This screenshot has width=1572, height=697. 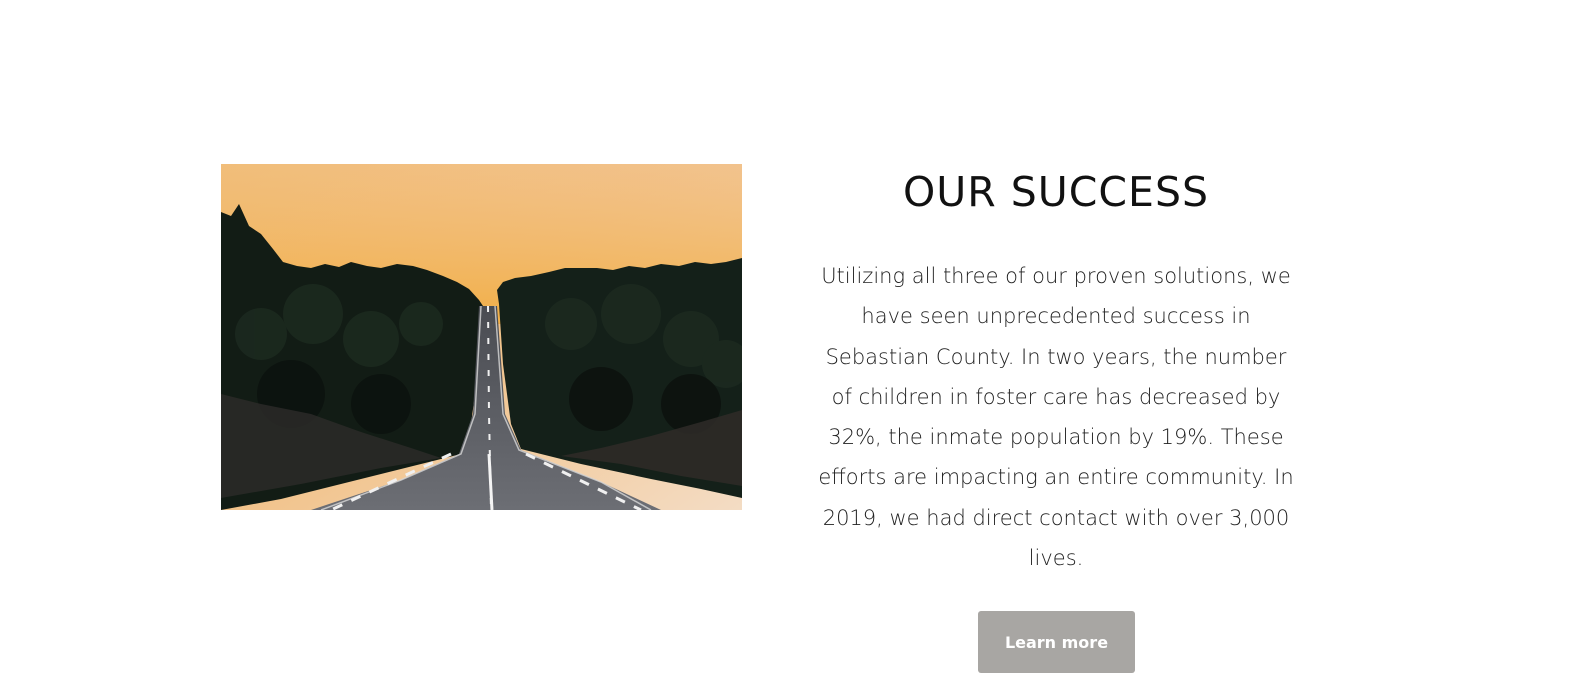 What do you see at coordinates (1056, 642) in the screenshot?
I see `learn-more-button: Learn more` at bounding box center [1056, 642].